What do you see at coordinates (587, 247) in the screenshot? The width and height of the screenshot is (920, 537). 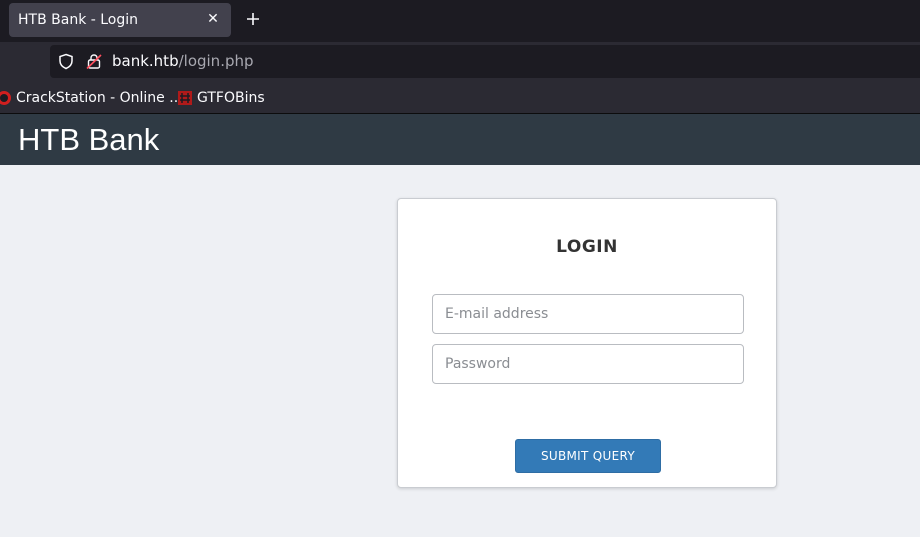 I see `login-heading: LOGIN` at bounding box center [587, 247].